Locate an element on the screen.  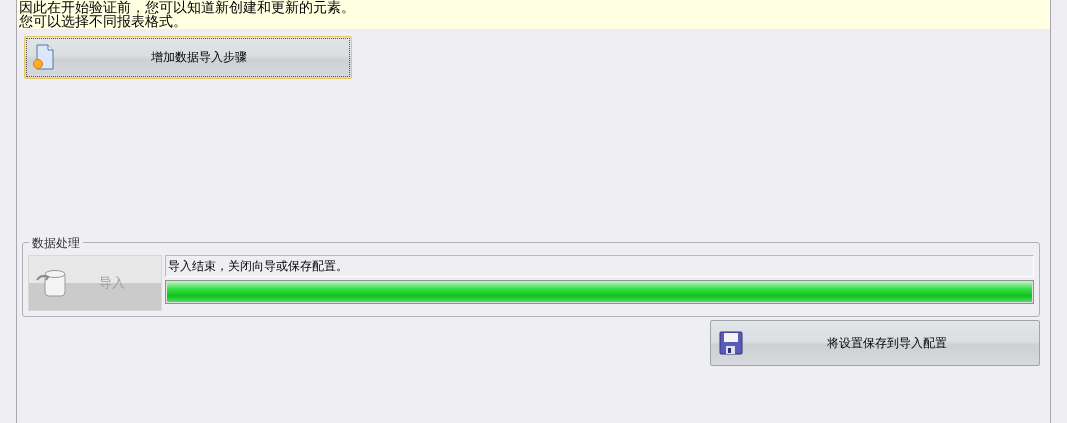
status-text: 导入结束，关闭向导或保存配置。 is located at coordinates (599, 265).